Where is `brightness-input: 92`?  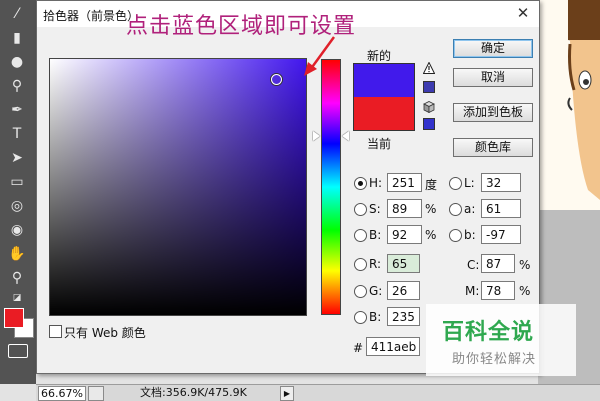 brightness-input: 92 is located at coordinates (404, 234).